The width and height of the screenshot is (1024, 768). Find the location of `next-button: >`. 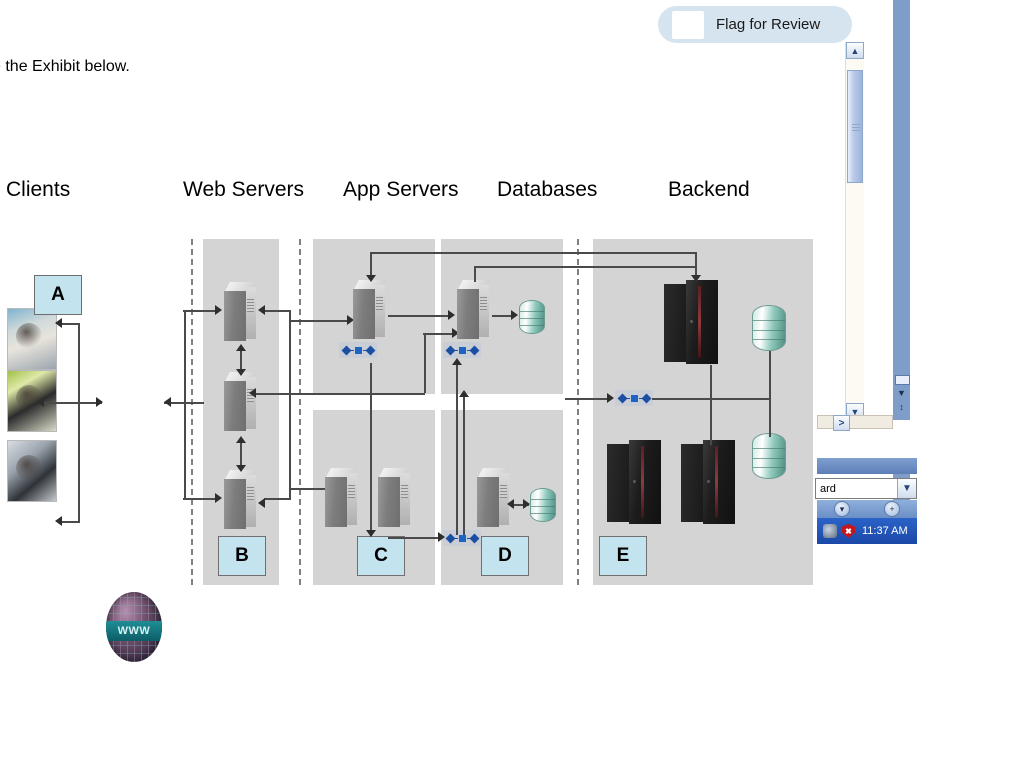

next-button: > is located at coordinates (841, 423).